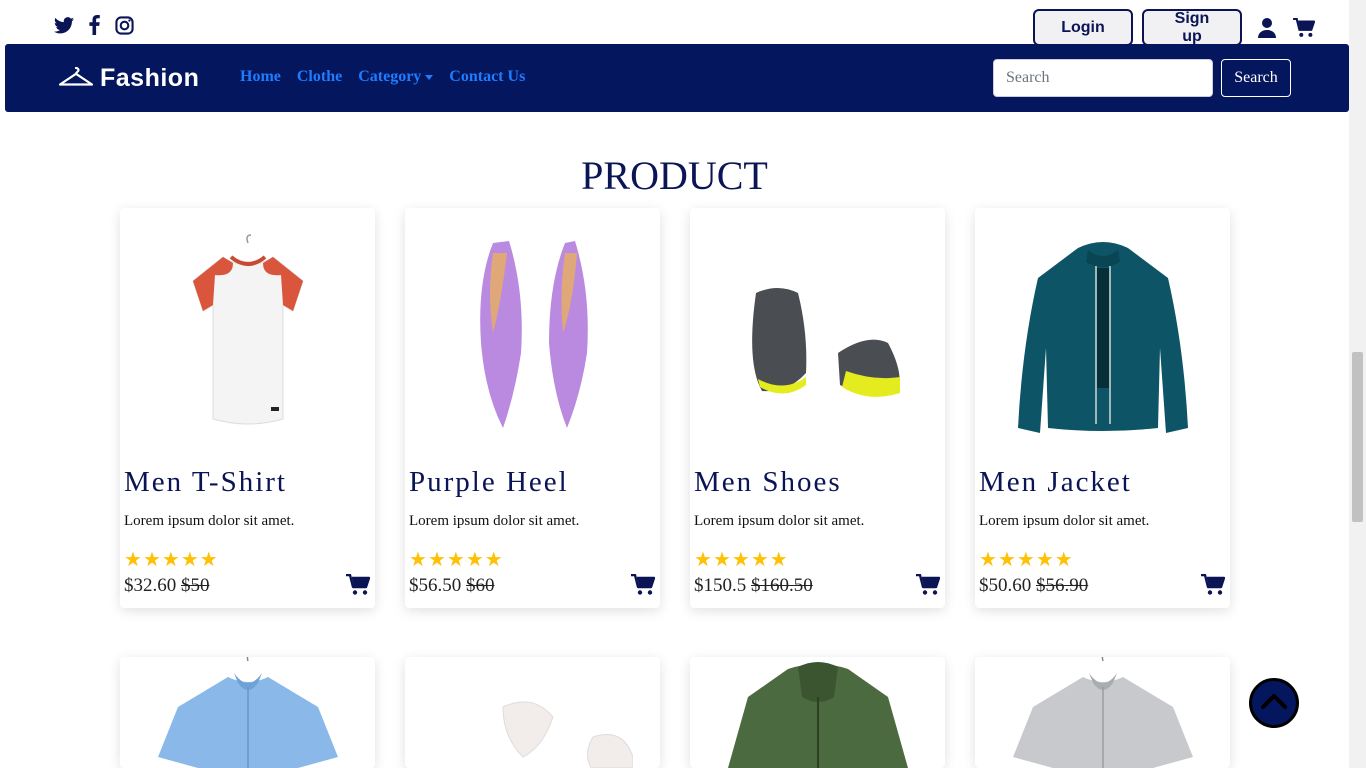 The height and width of the screenshot is (768, 1366). I want to click on product-image-blue-shirt, so click(247, 712).